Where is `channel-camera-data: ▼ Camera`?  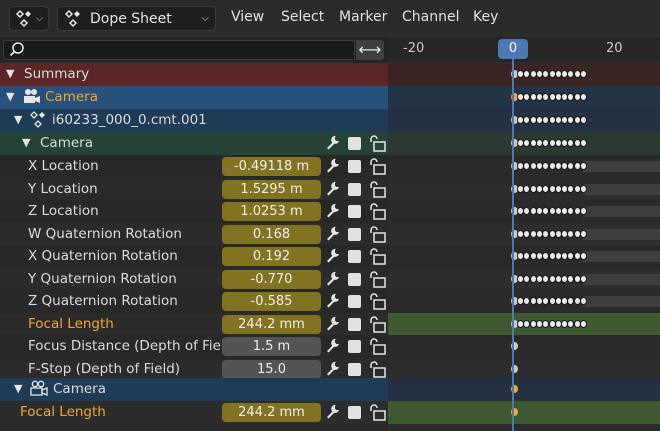
channel-camera-data: ▼ Camera is located at coordinates (194, 389).